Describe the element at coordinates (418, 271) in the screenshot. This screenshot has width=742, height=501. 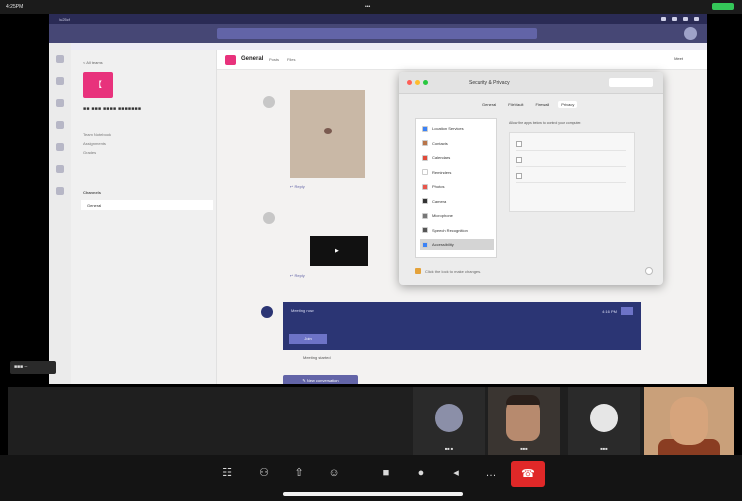
I see `lock-icon` at that location.